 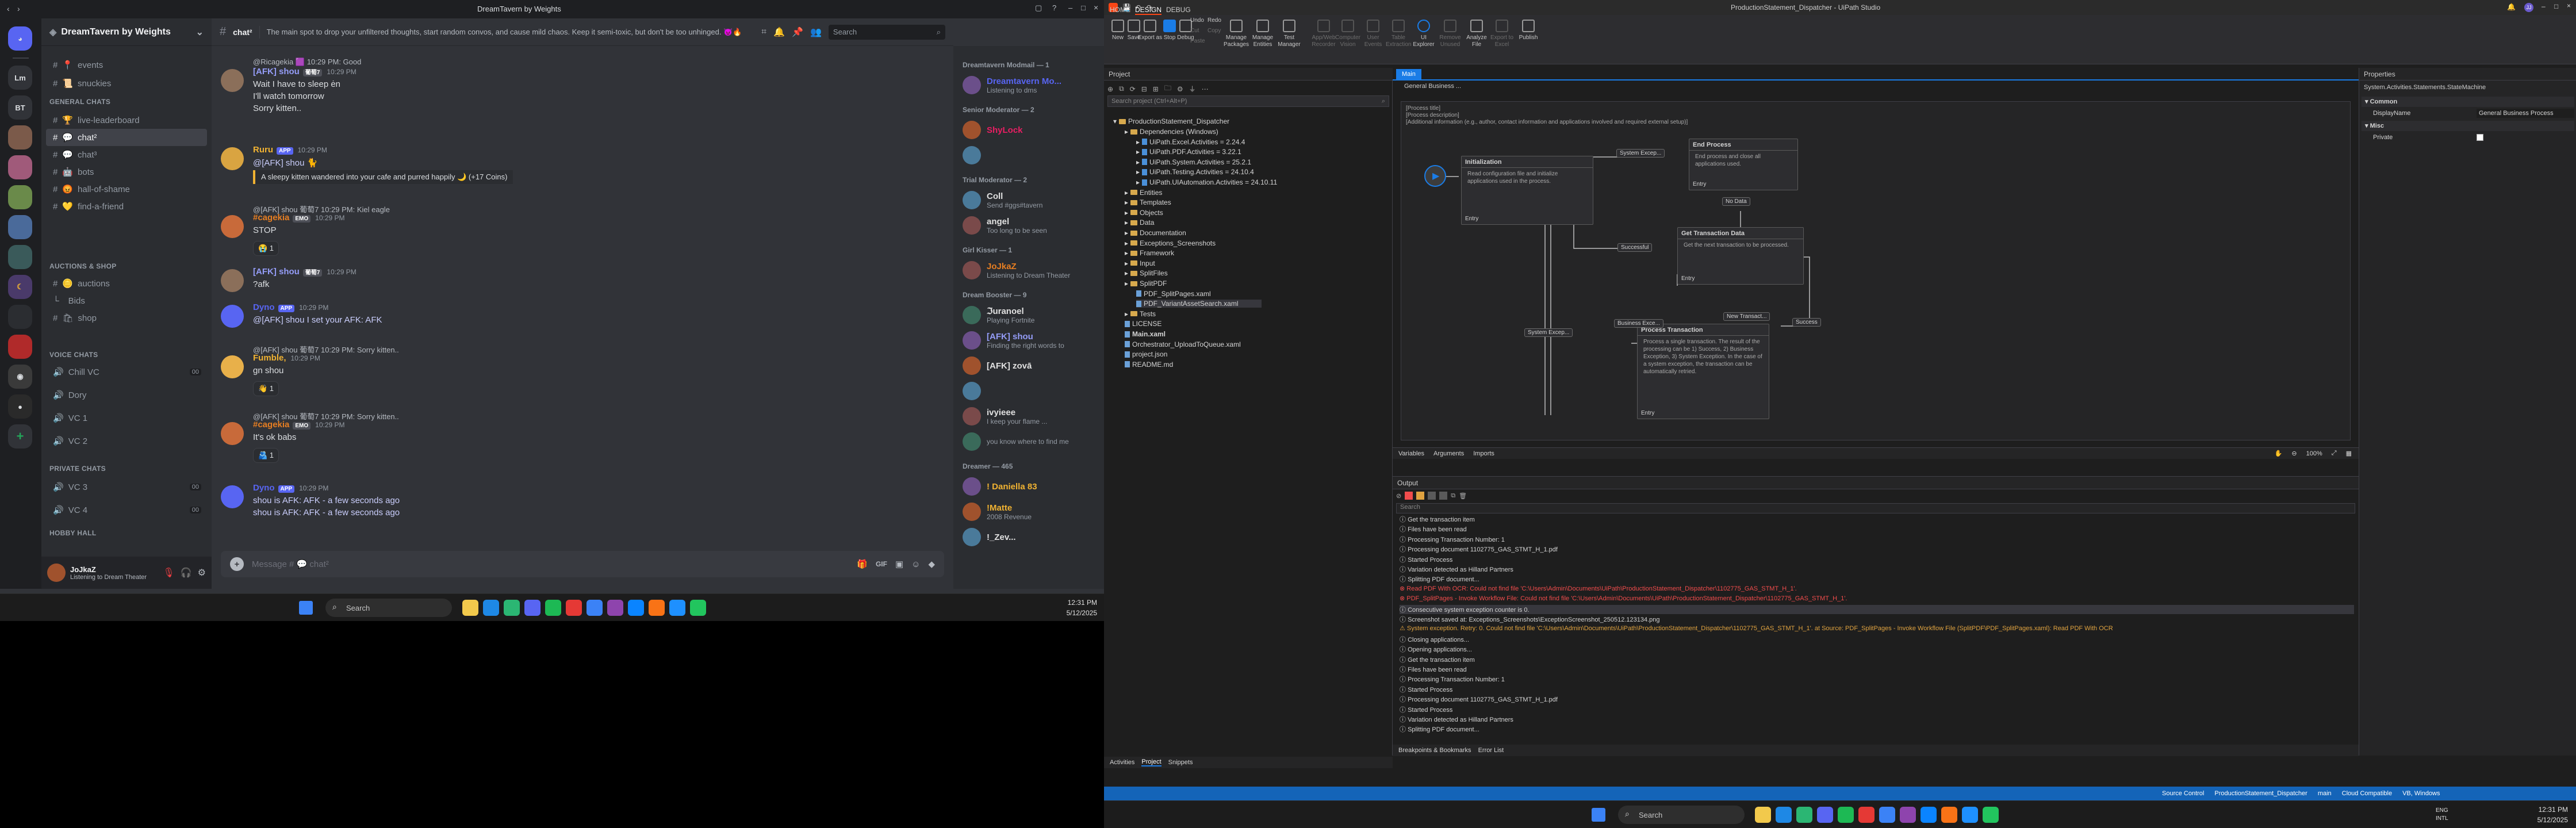 What do you see at coordinates (20, 287) in the screenshot?
I see `dreamtavern-server-icon: ☾` at bounding box center [20, 287].